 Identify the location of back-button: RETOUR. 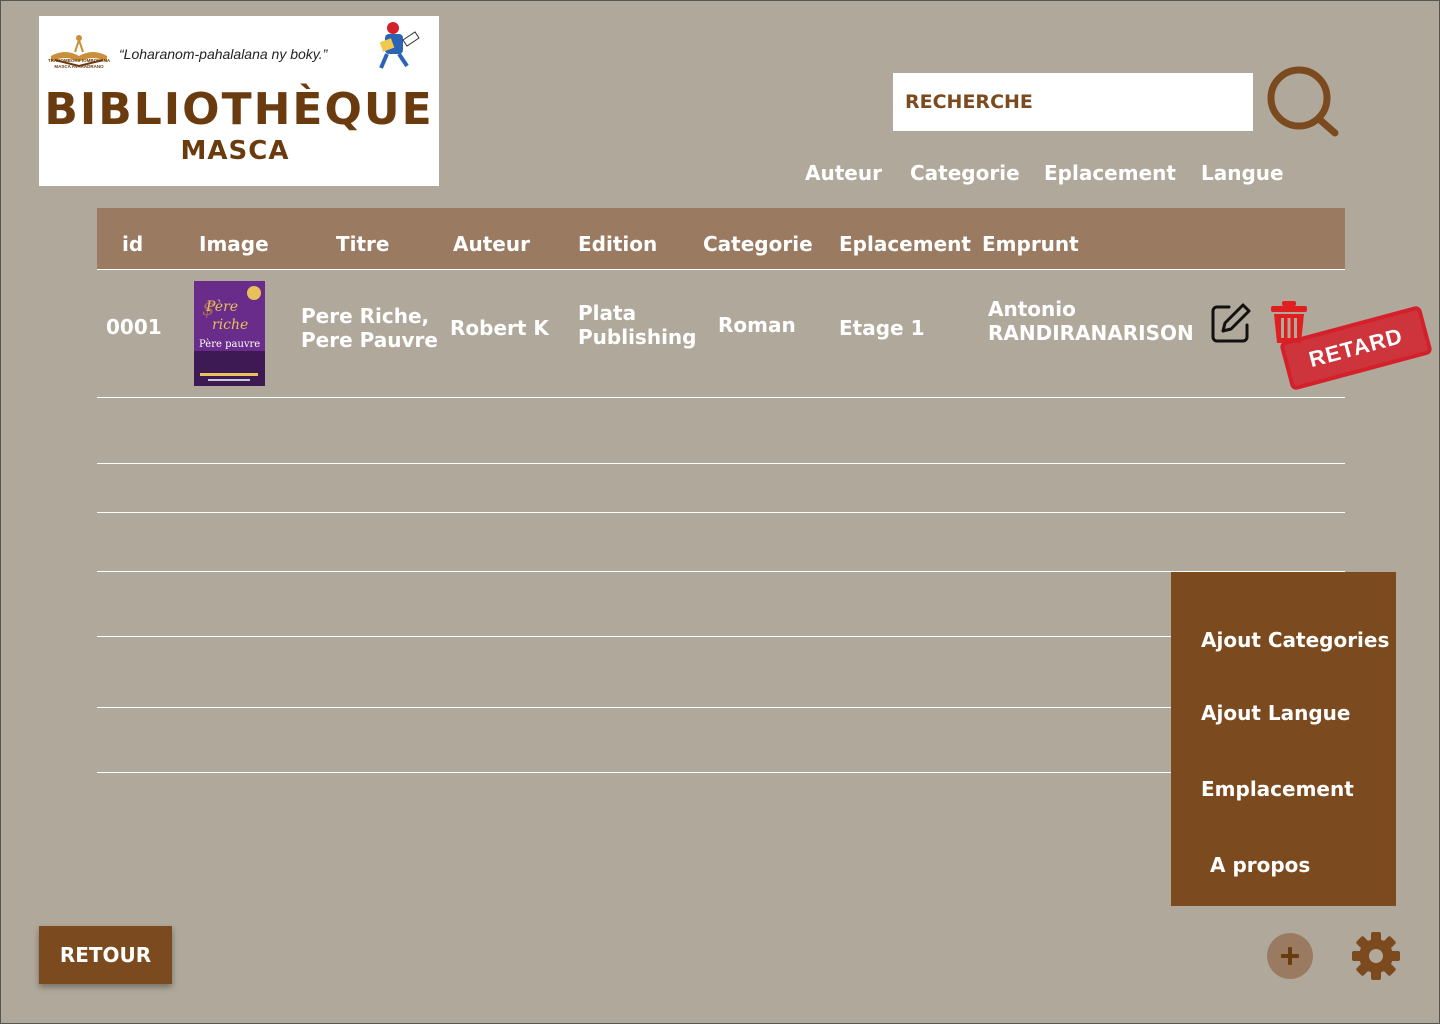
(105, 955).